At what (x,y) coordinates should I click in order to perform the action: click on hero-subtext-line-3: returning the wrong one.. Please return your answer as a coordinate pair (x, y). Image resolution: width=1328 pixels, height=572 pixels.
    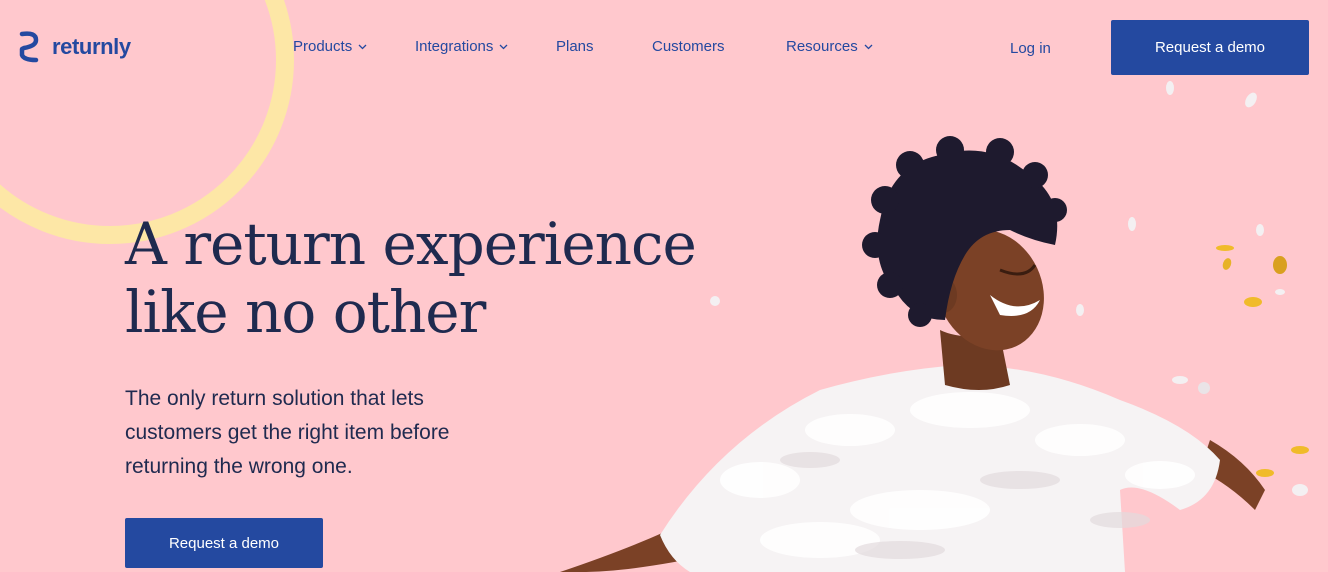
    Looking at the image, I should click on (239, 466).